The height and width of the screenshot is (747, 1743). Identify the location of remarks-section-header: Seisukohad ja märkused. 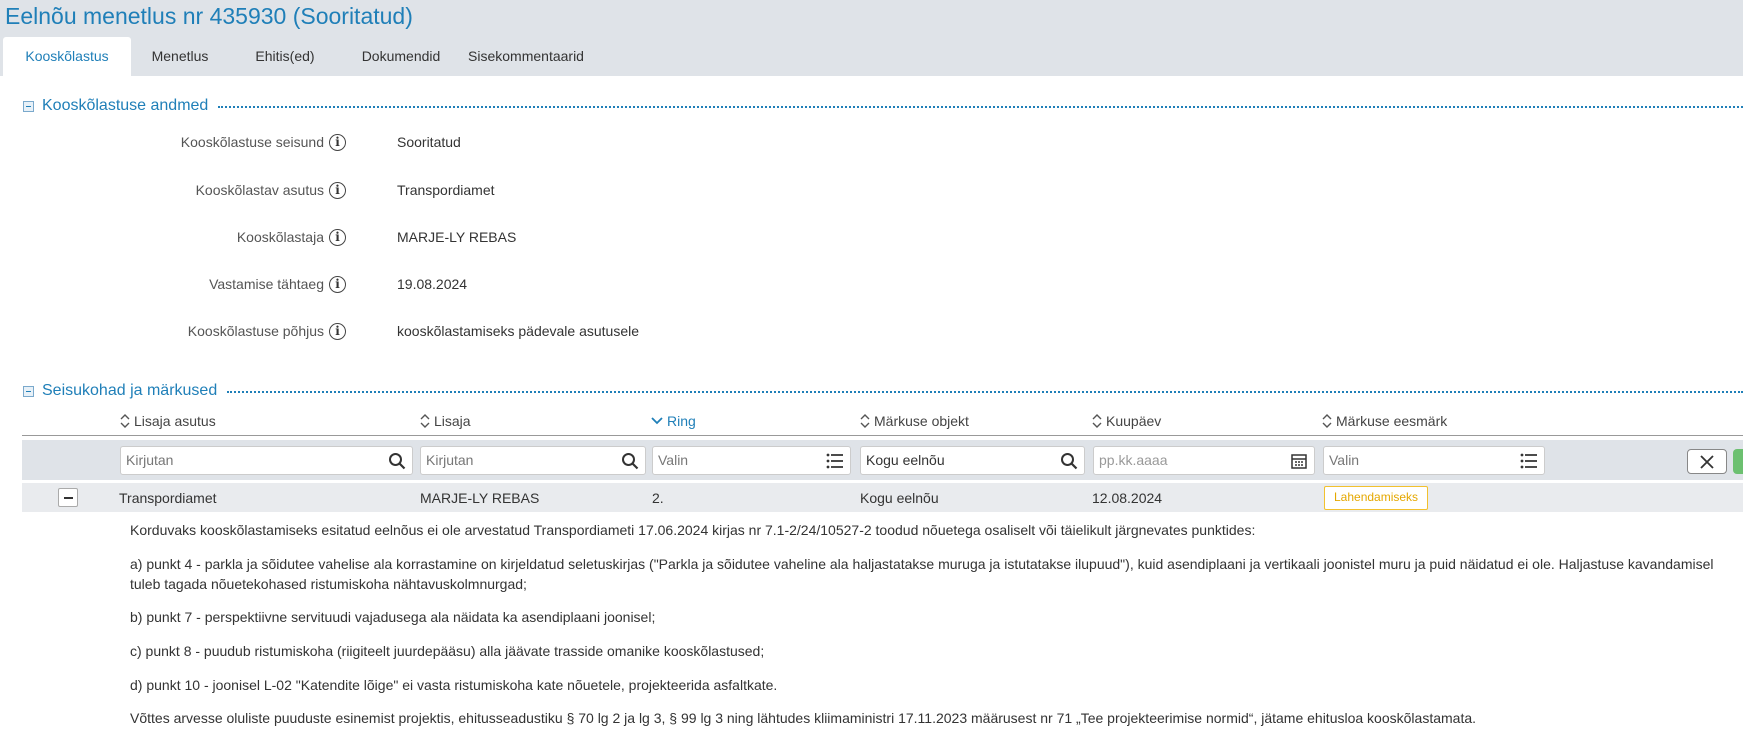
(883, 391).